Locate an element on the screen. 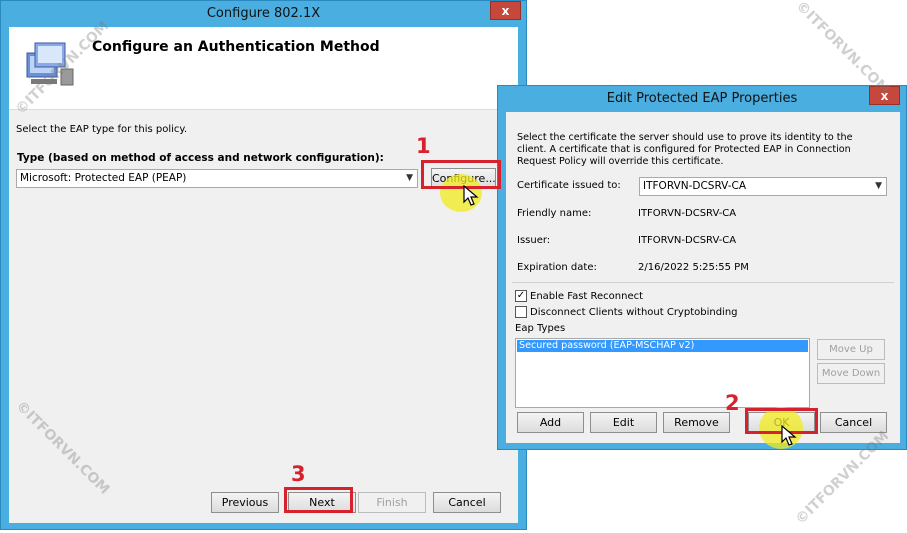 This screenshot has height=533, width=907. fast-reconnect-label: Enable Fast Reconnect is located at coordinates (587, 296).